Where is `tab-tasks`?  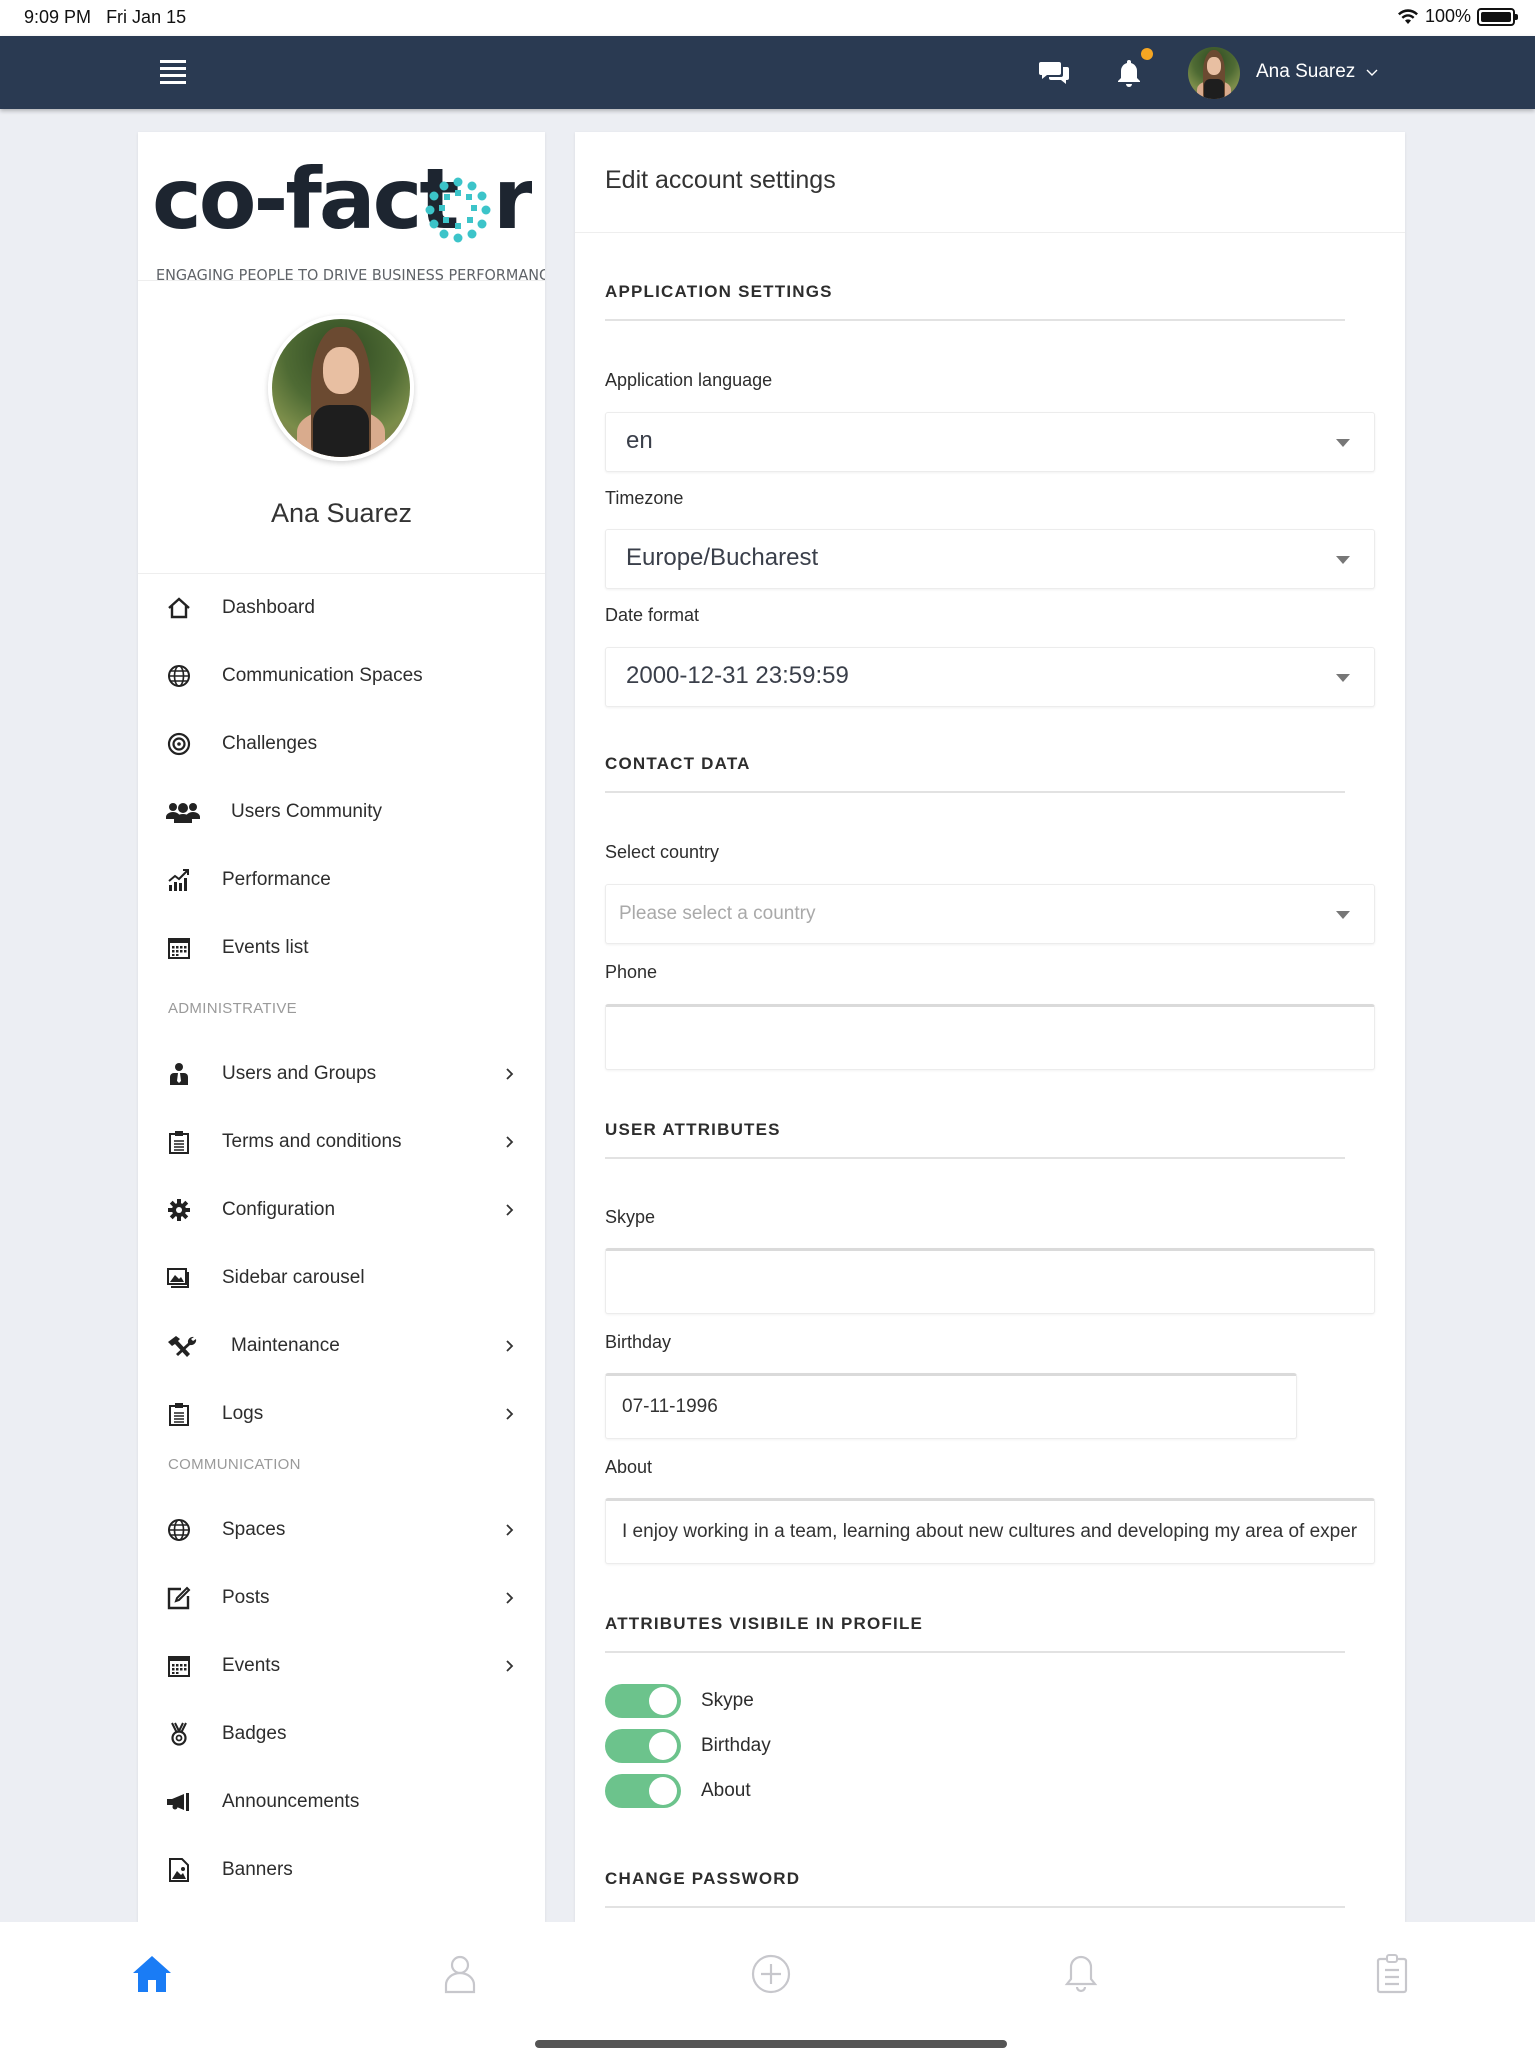 tab-tasks is located at coordinates (1392, 1974).